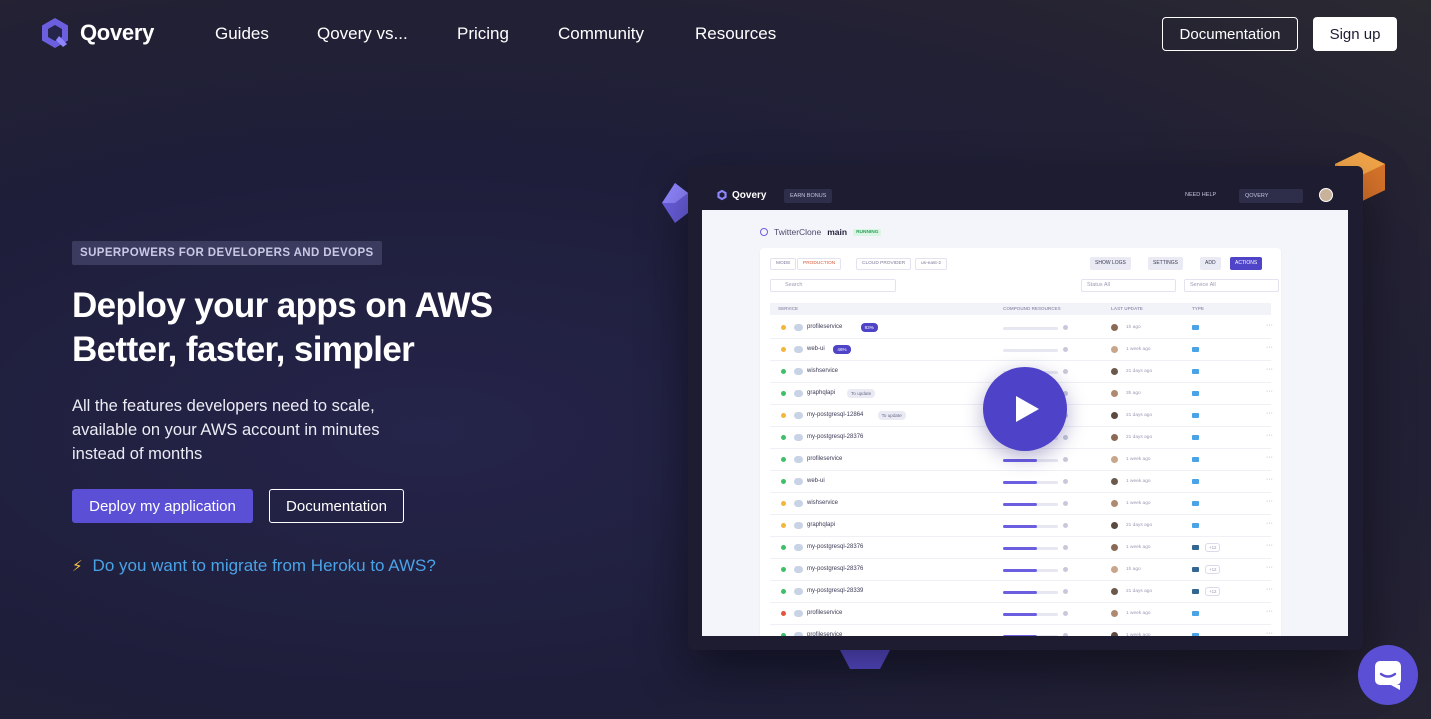  I want to click on nav-link-resources: Resources, so click(735, 34).